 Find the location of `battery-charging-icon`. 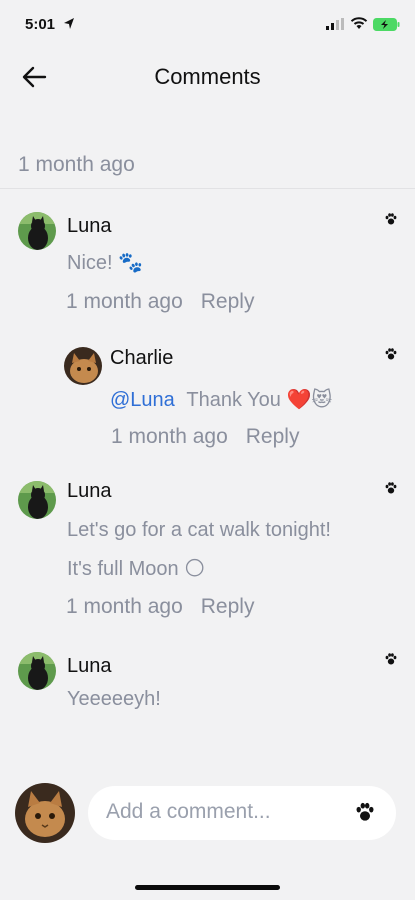

battery-charging-icon is located at coordinates (386, 24).